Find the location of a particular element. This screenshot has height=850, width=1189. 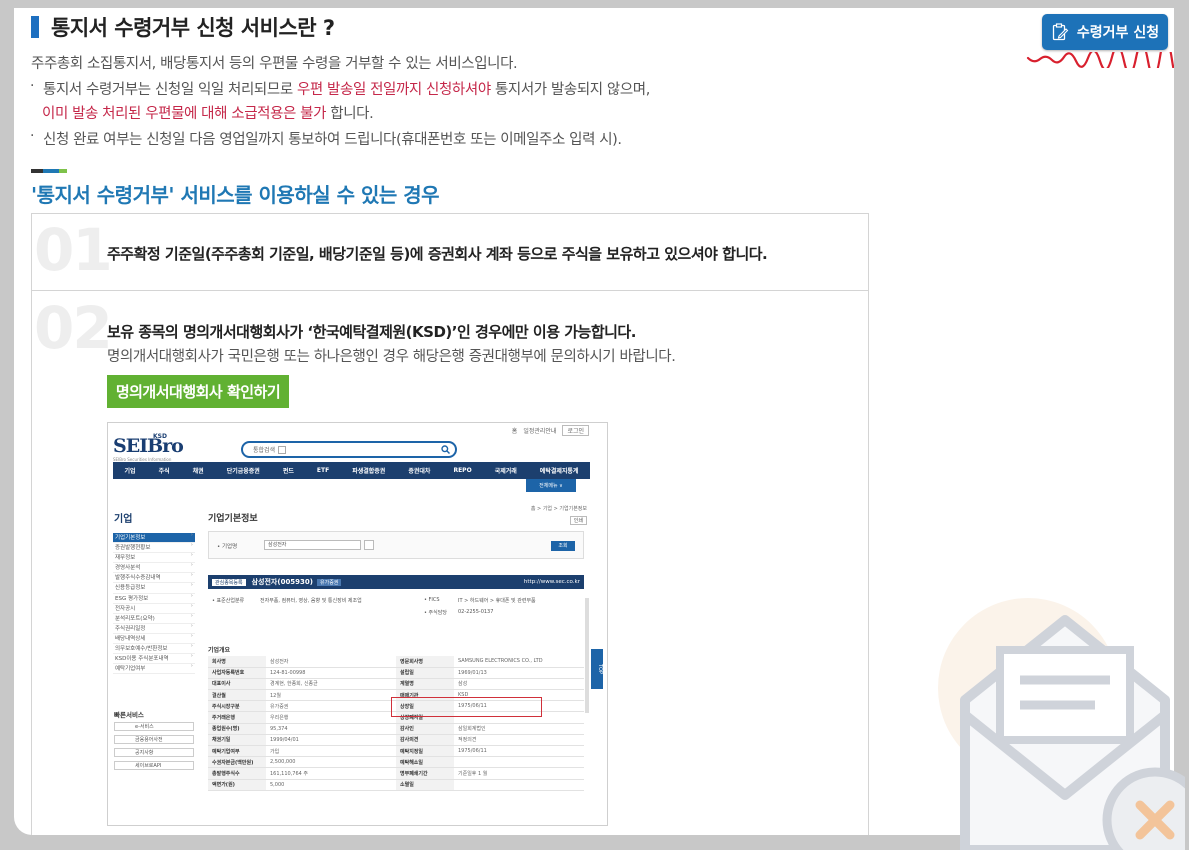

search-dropdown is located at coordinates (282, 449).